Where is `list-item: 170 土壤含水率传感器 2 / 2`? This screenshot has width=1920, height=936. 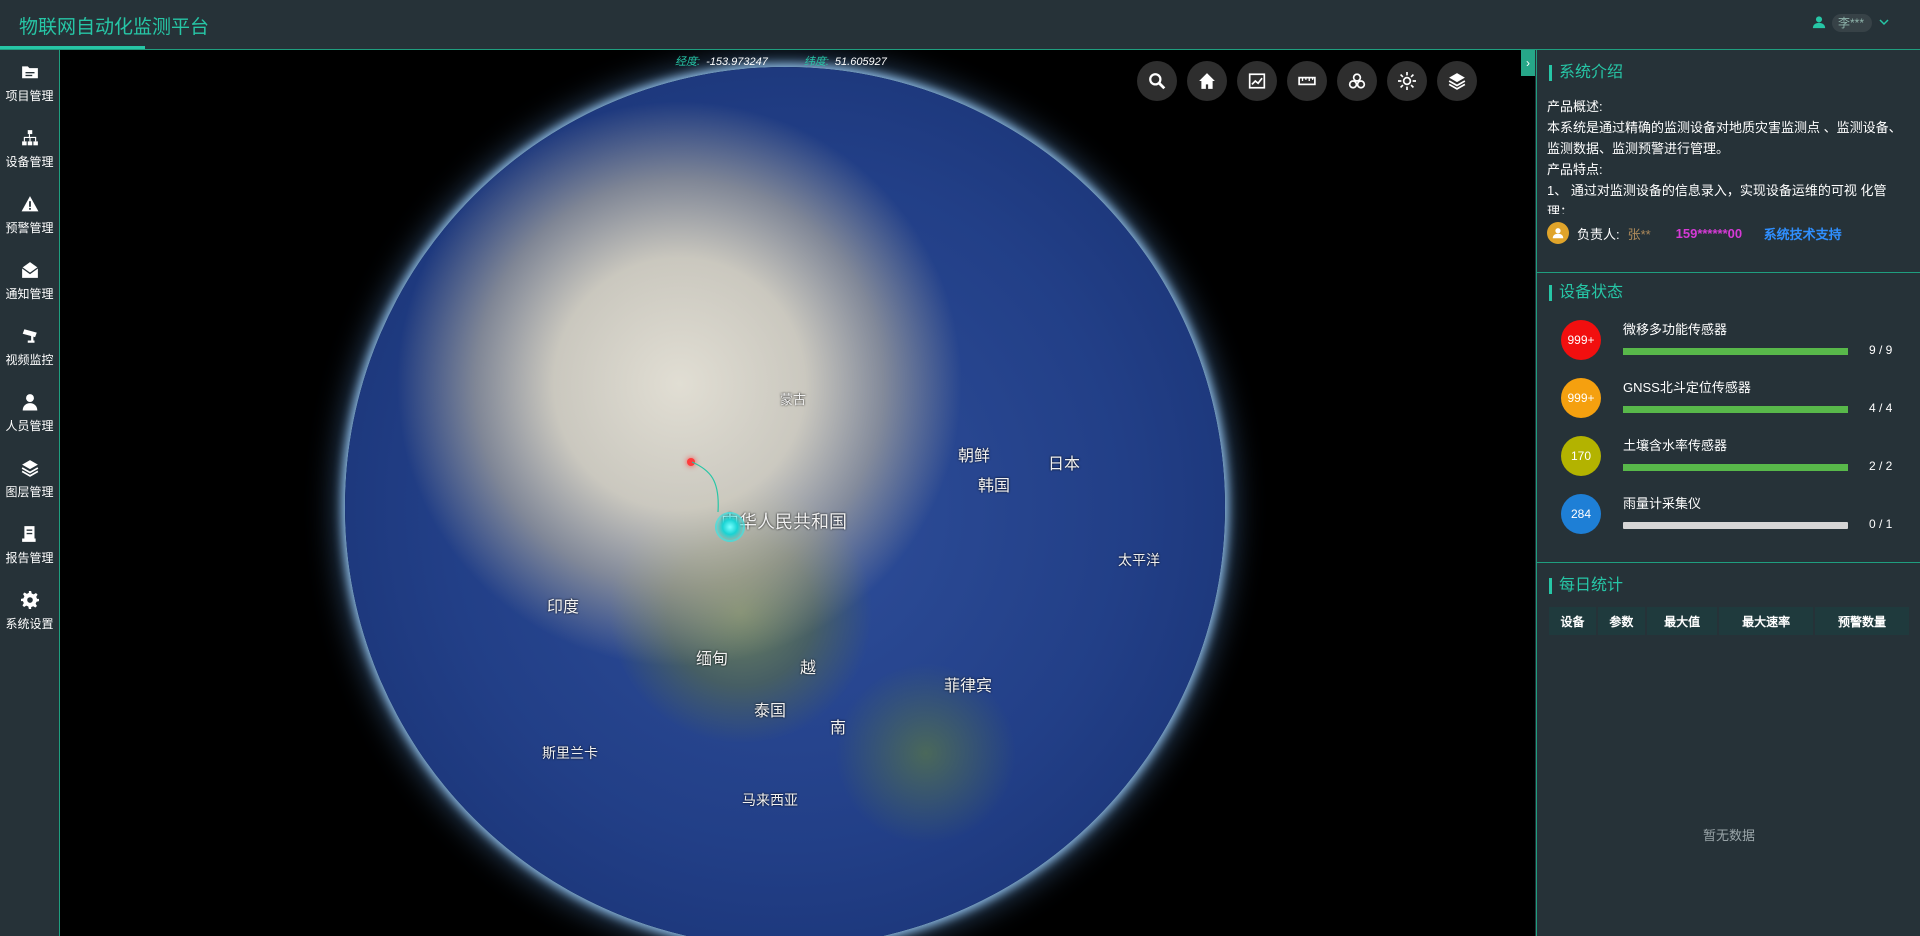
list-item: 170 土壤含水率传感器 2 / 2 is located at coordinates (1729, 459).